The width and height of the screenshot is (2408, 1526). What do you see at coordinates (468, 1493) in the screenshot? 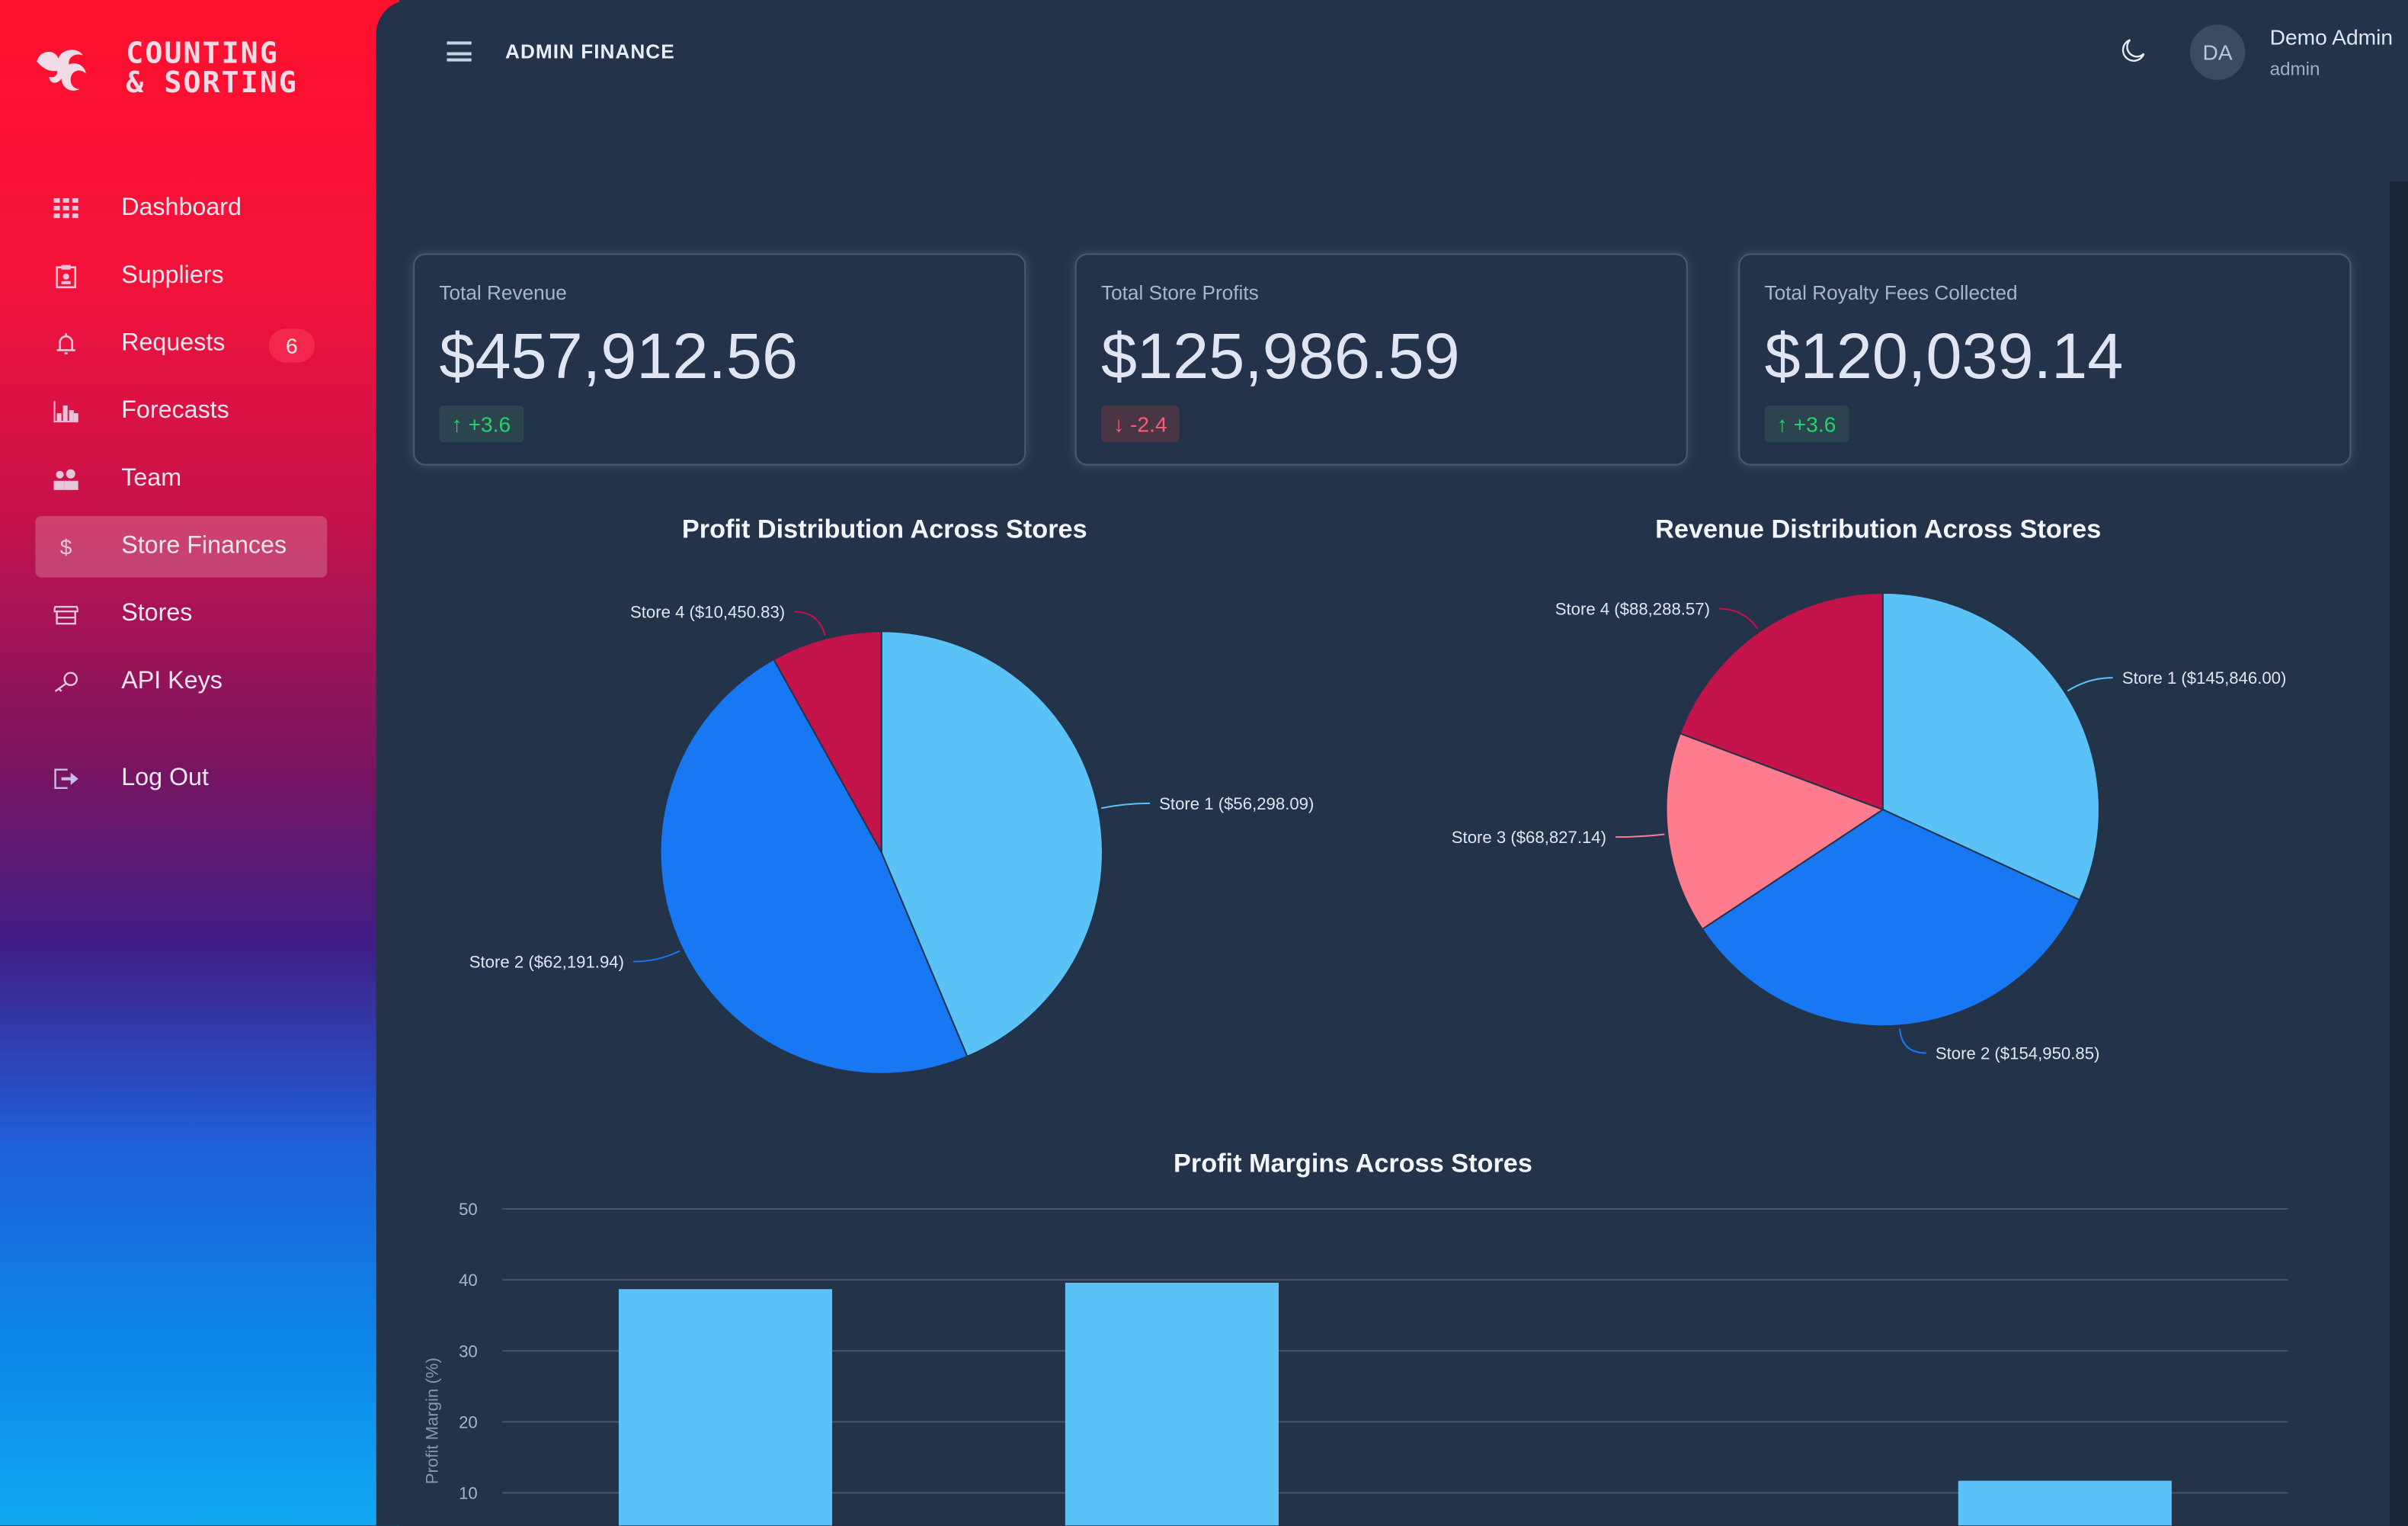
I see `y-tick-label: 10` at bounding box center [468, 1493].